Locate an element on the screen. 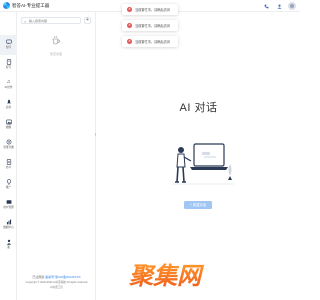 This screenshot has width=320, height=300. share-icon is located at coordinates (8, 181).